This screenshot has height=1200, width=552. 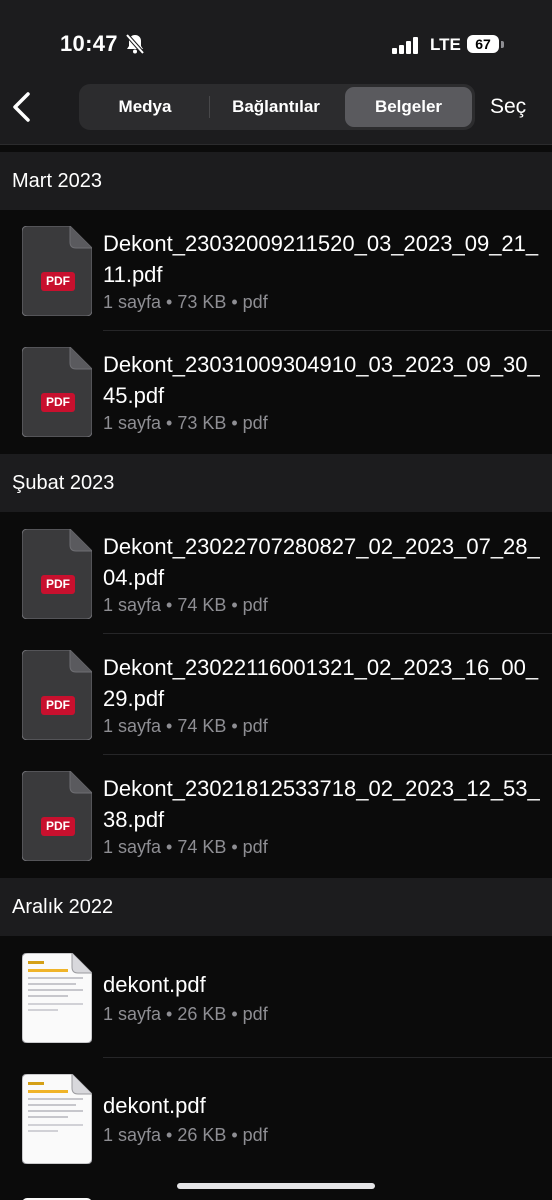 I want to click on battery-icon: 67, so click(x=486, y=45).